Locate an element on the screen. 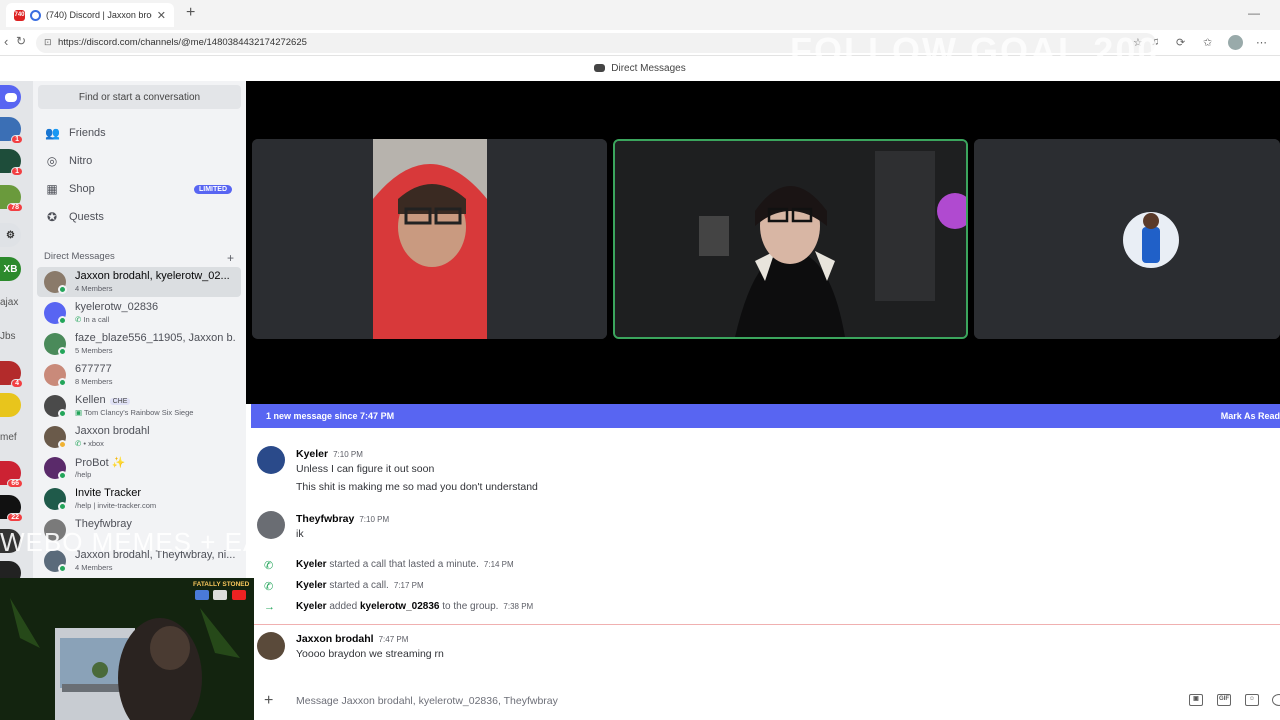 The width and height of the screenshot is (1280, 720). new-messages-banner: 1 new message since 7:47 PM Mark As Read is located at coordinates (765, 416).